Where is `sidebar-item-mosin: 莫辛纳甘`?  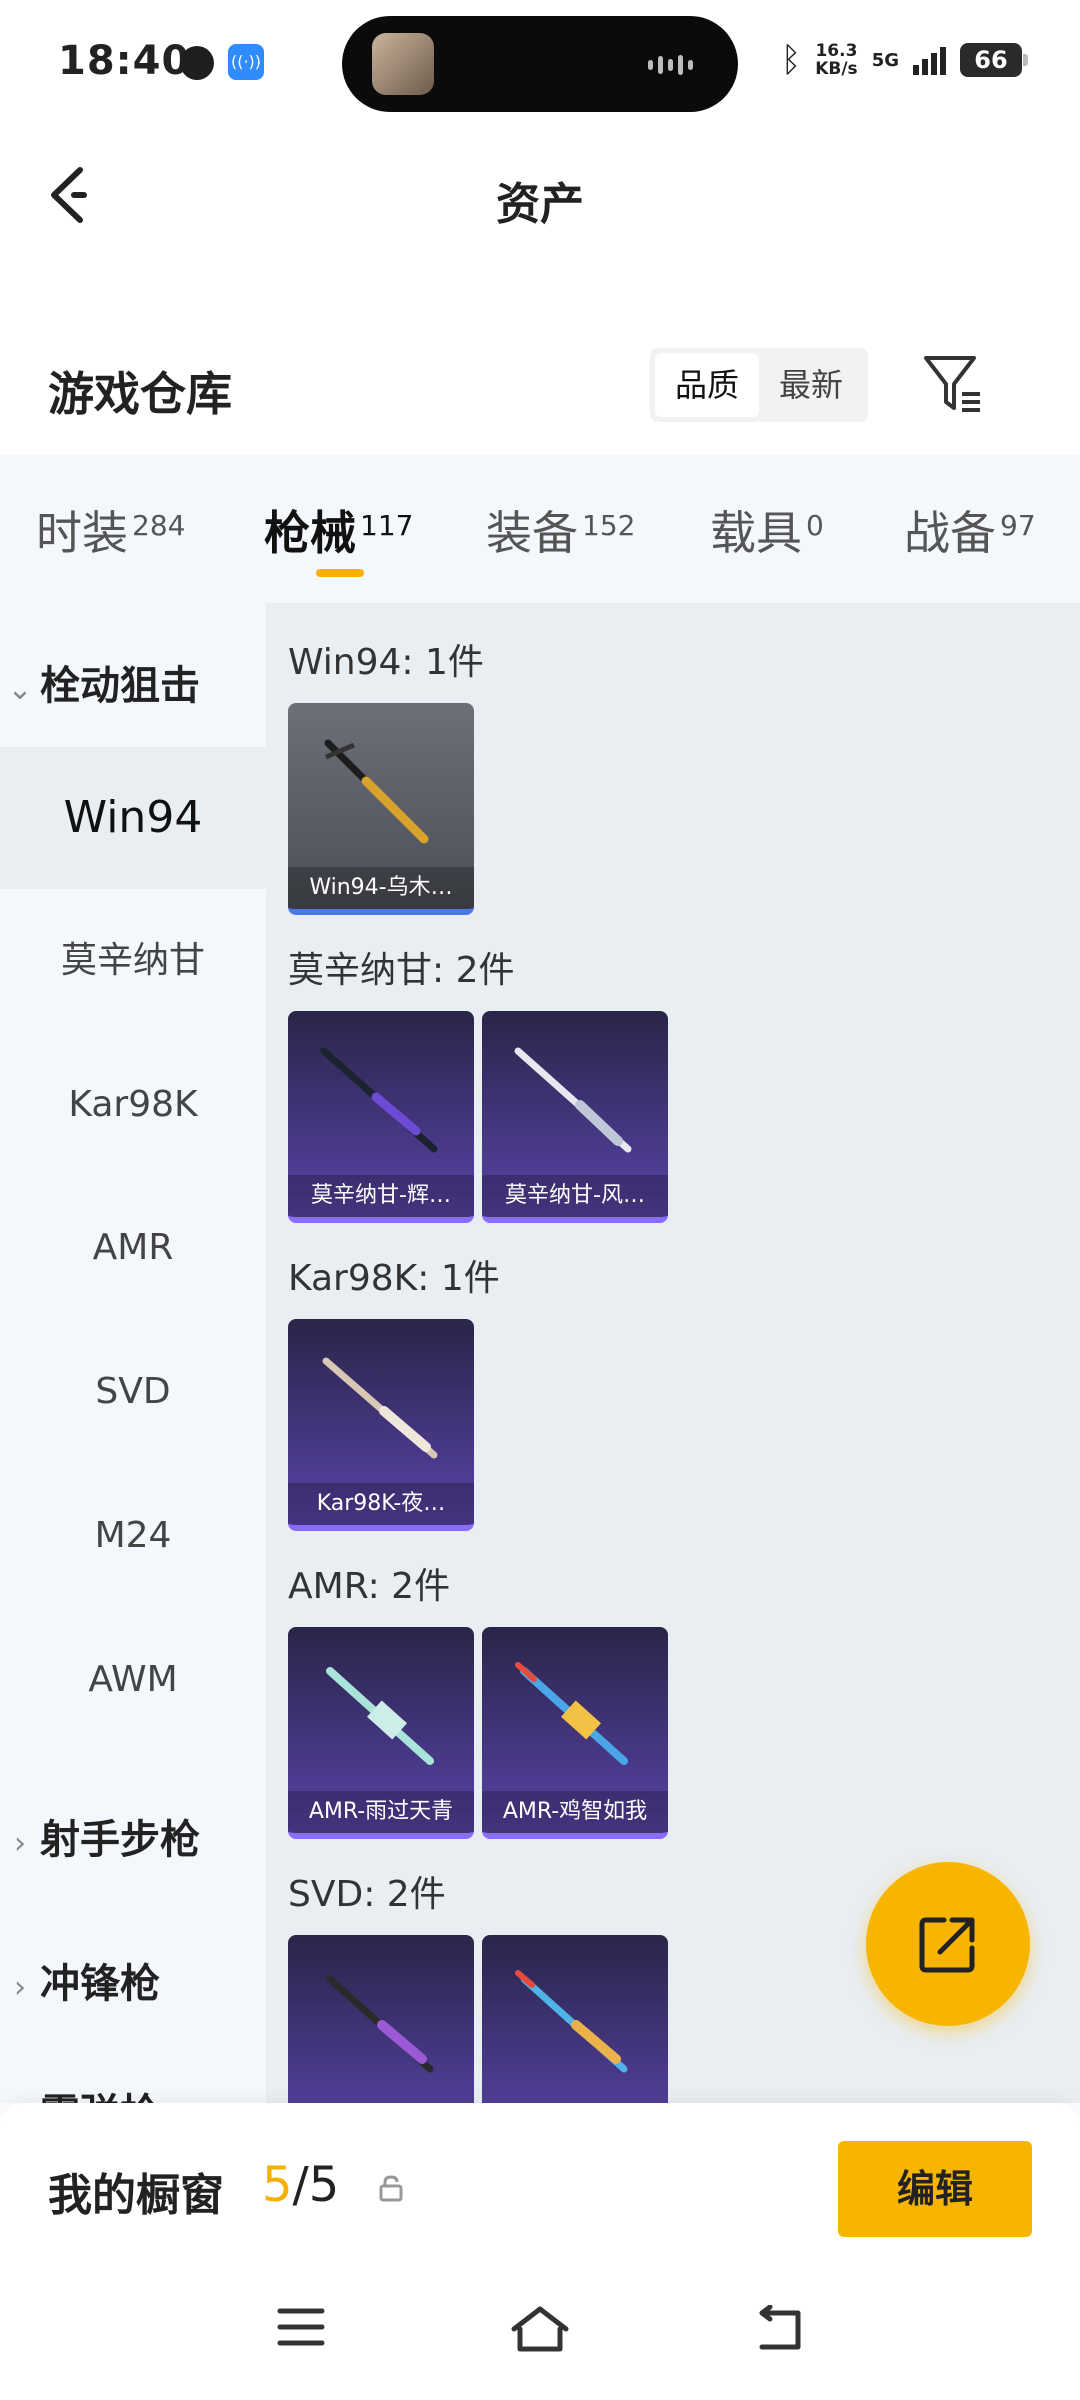 sidebar-item-mosin: 莫辛纳甘 is located at coordinates (133, 961).